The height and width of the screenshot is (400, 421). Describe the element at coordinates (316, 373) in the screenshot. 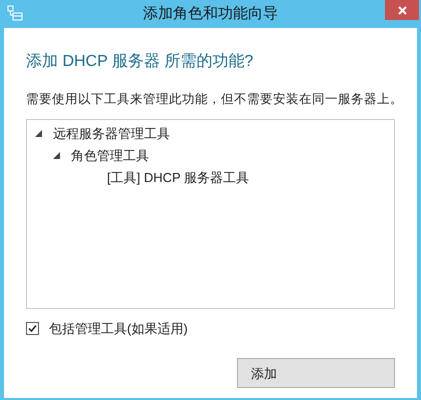

I see `add-features-button: 添加` at that location.